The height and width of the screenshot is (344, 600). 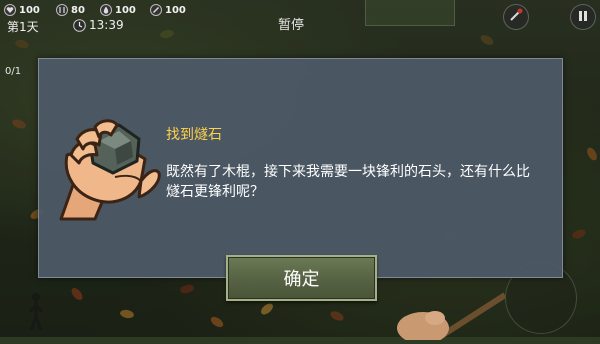 I want to click on player-hand-with-stick, so click(x=451, y=317).